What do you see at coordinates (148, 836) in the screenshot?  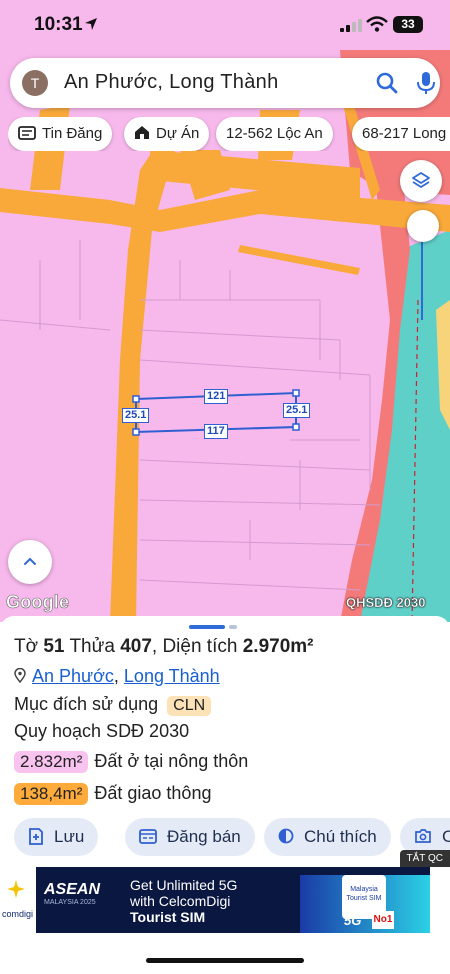 I see `post-listing-icon` at bounding box center [148, 836].